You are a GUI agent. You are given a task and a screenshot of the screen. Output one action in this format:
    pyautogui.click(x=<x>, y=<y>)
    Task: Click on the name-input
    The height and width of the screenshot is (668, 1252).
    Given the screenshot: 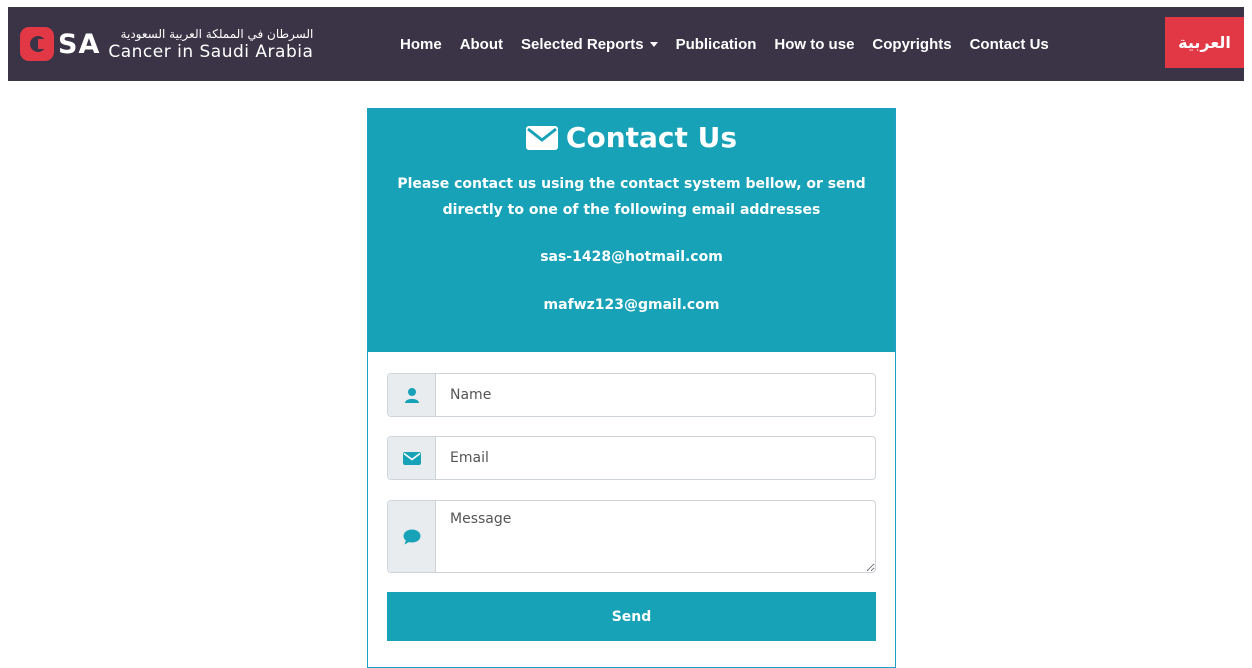 What is the action you would take?
    pyautogui.click(x=655, y=395)
    